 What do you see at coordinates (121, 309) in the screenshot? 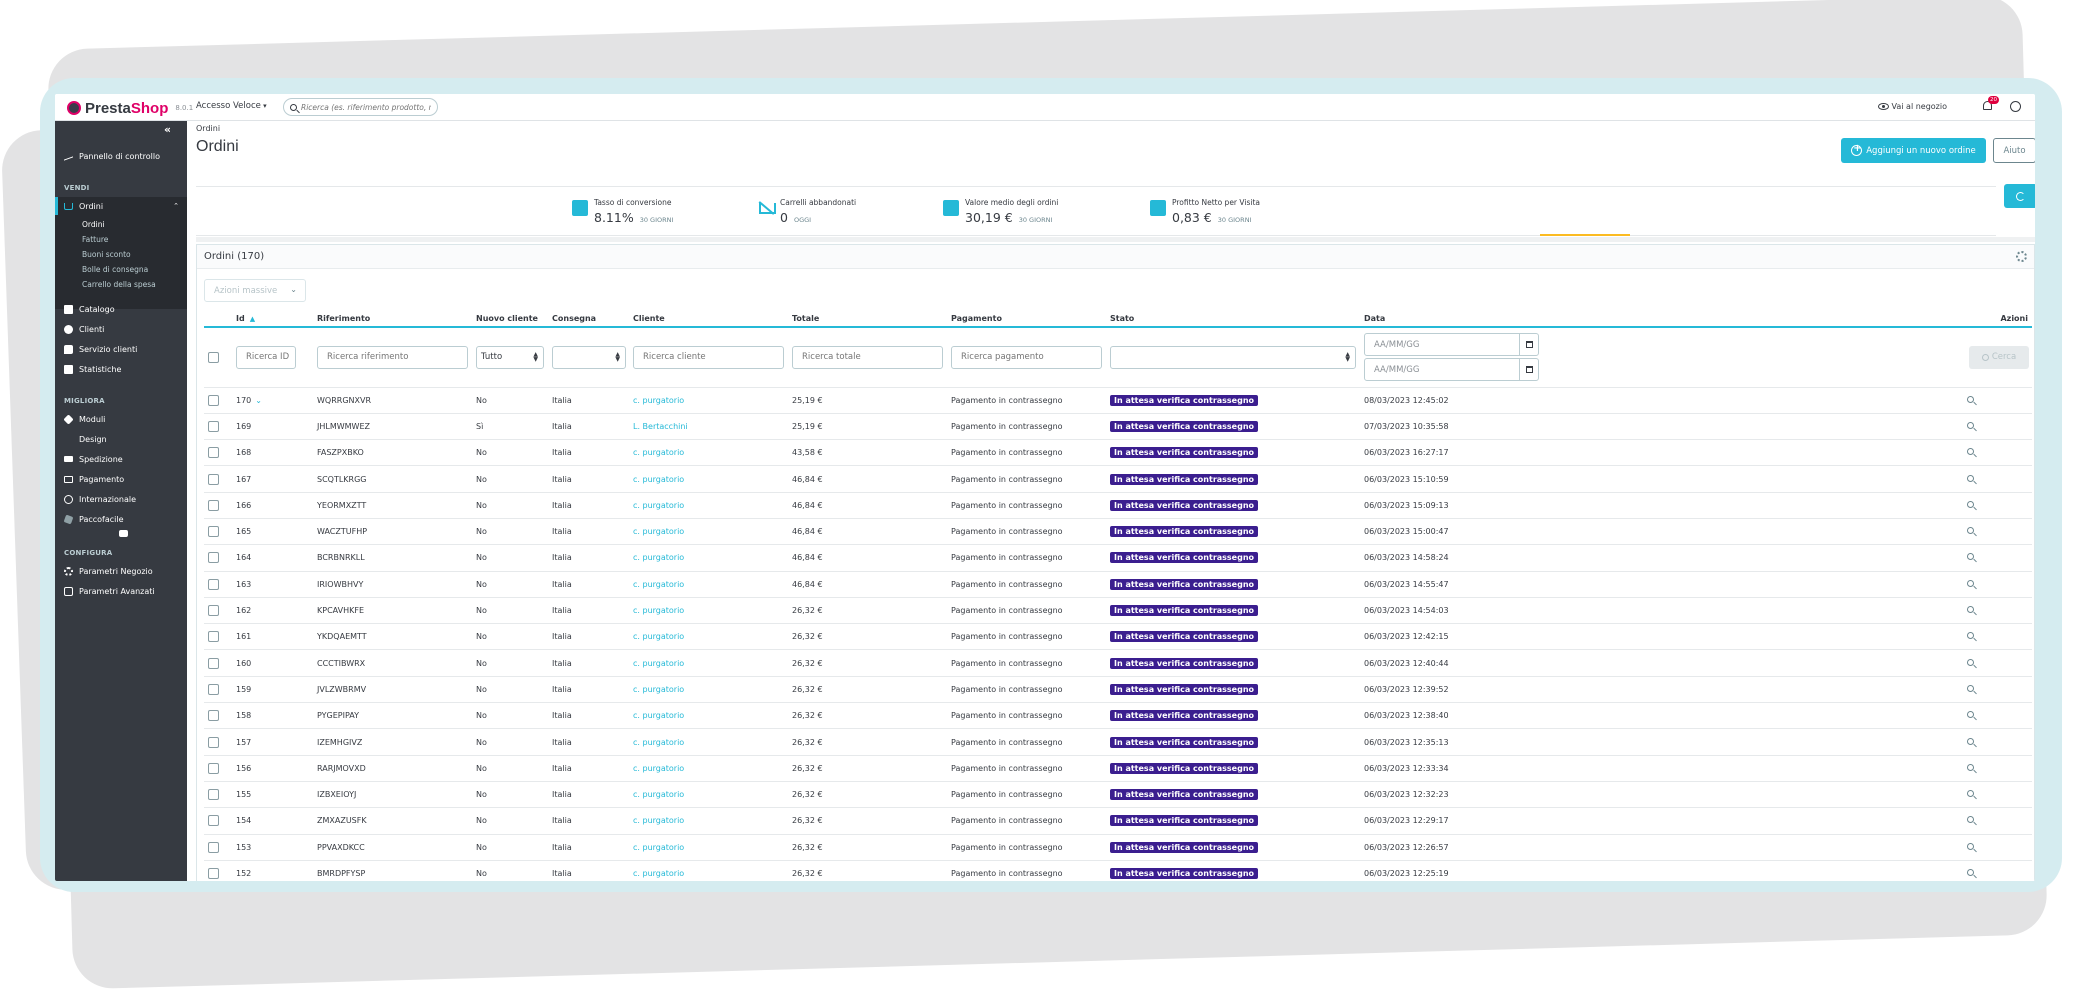
I see `sidebar-item-catalog: Catalogo` at bounding box center [121, 309].